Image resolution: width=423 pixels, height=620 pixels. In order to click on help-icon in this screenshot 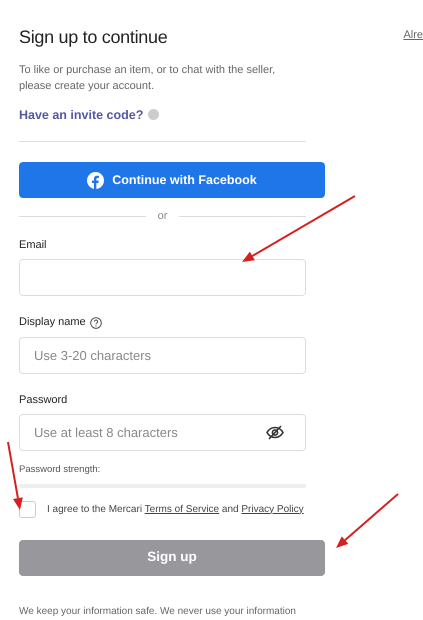, I will do `click(96, 322)`.